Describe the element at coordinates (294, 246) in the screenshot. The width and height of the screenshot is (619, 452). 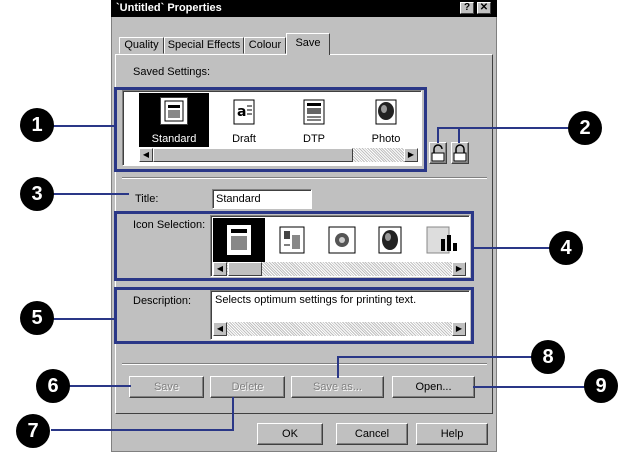
I see `highlight-icon-selection` at that location.